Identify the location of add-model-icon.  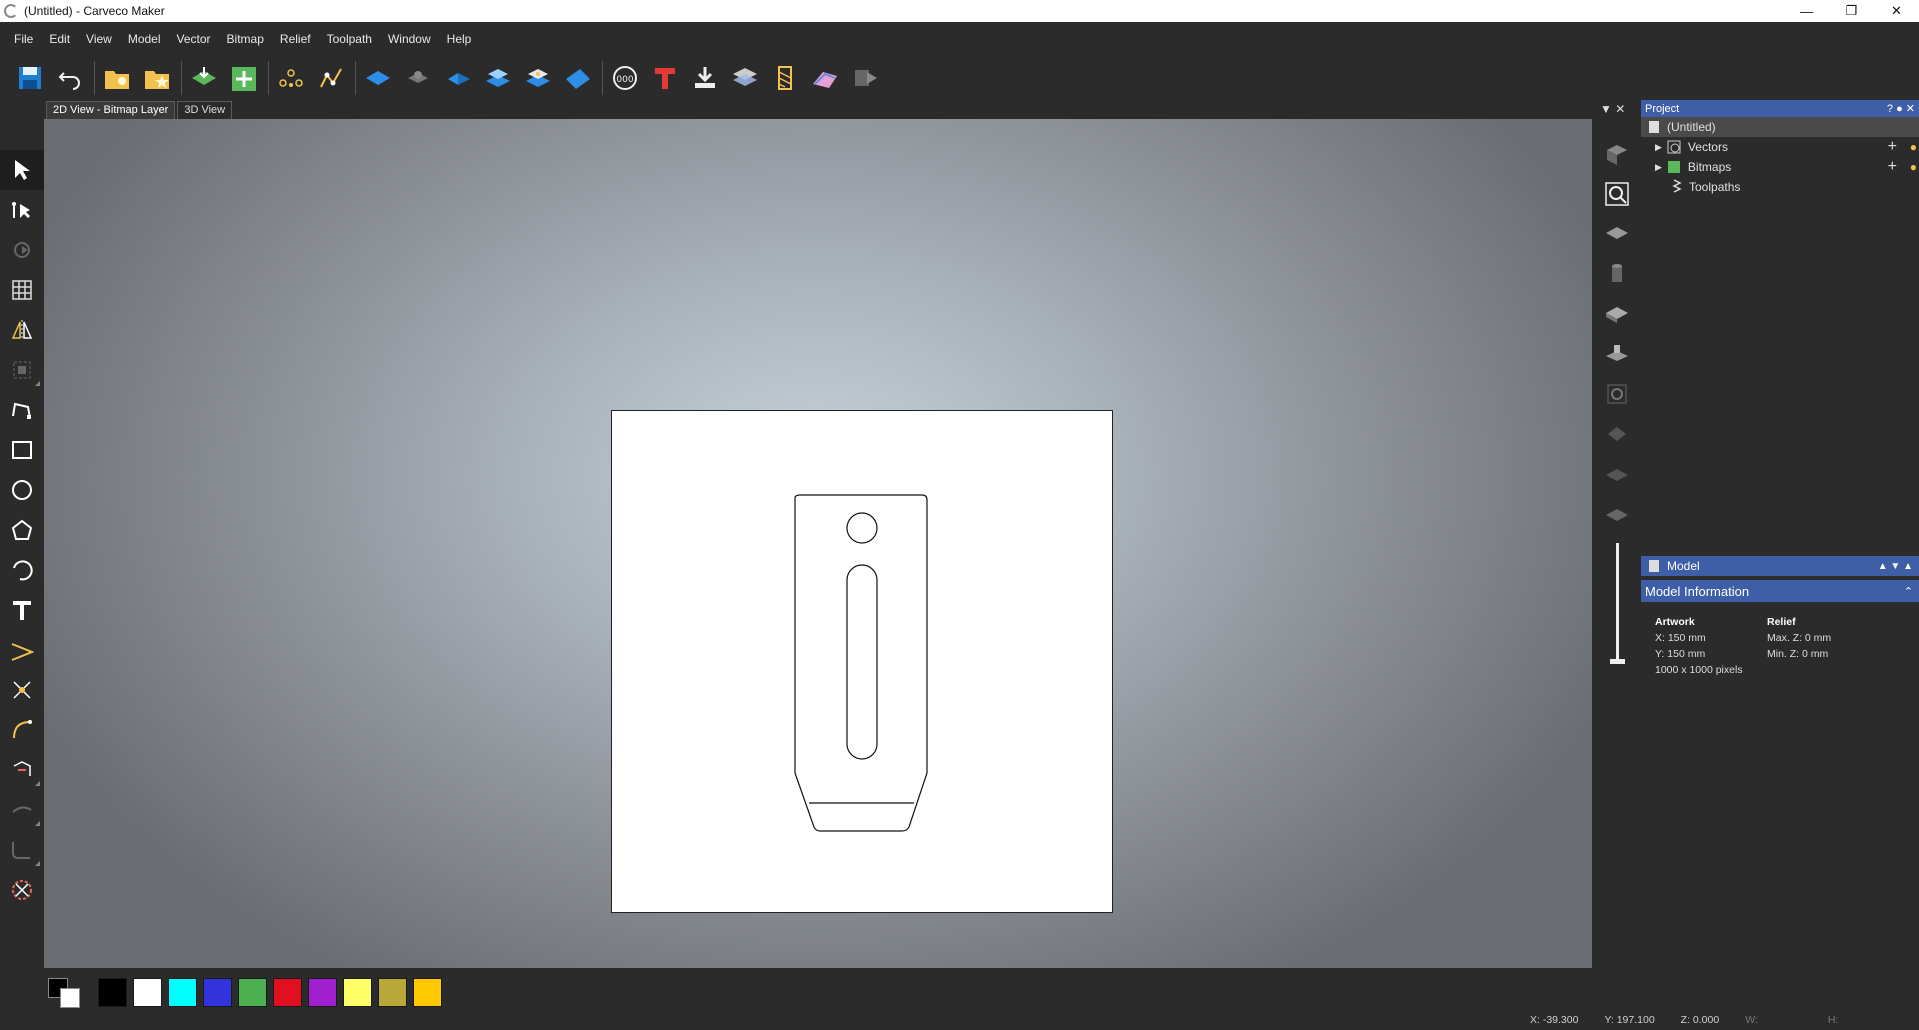
(244, 78).